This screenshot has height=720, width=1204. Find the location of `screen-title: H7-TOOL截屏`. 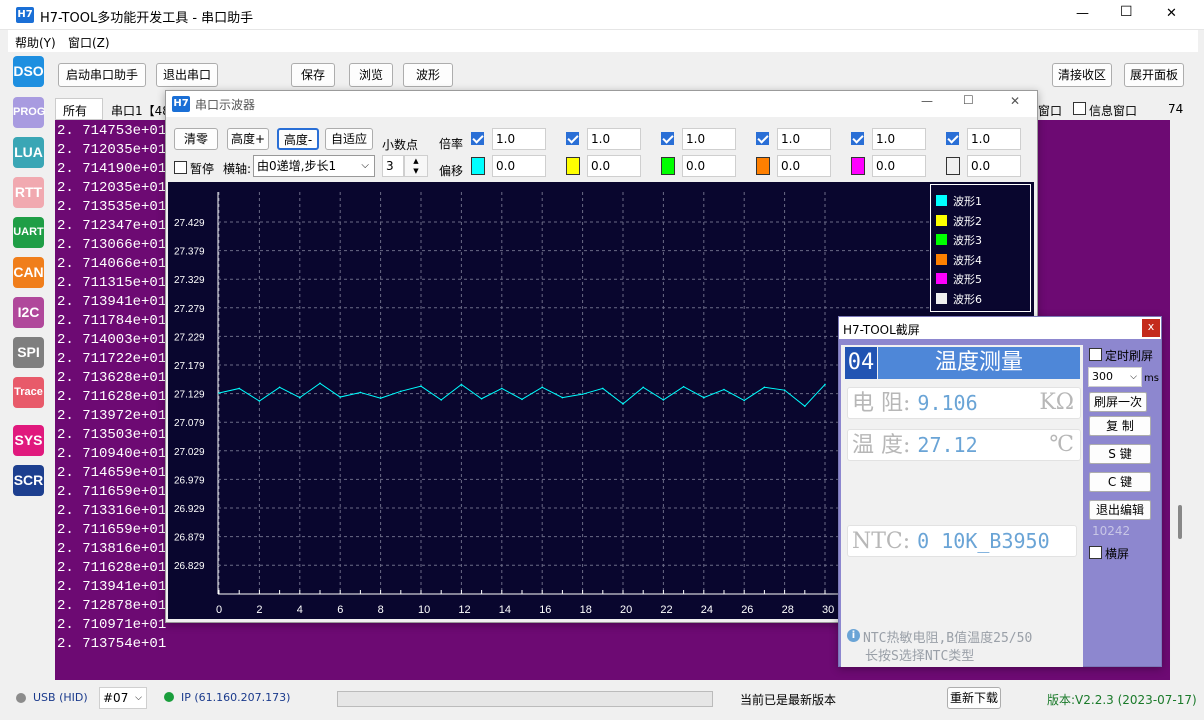

screen-title: H7-TOOL截屏 is located at coordinates (881, 330).